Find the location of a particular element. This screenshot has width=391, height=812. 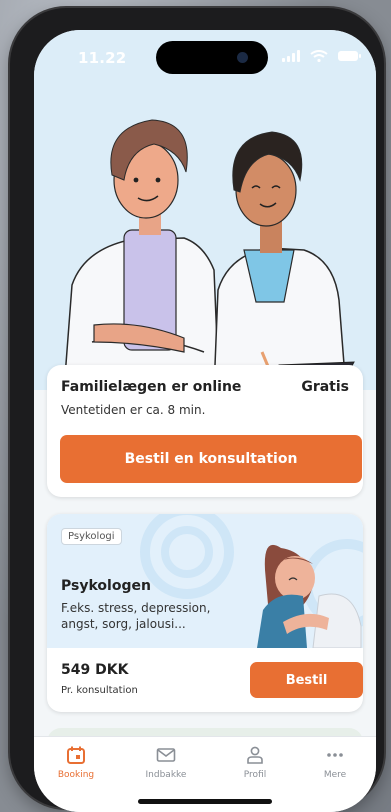

battery-icon is located at coordinates (349, 56).